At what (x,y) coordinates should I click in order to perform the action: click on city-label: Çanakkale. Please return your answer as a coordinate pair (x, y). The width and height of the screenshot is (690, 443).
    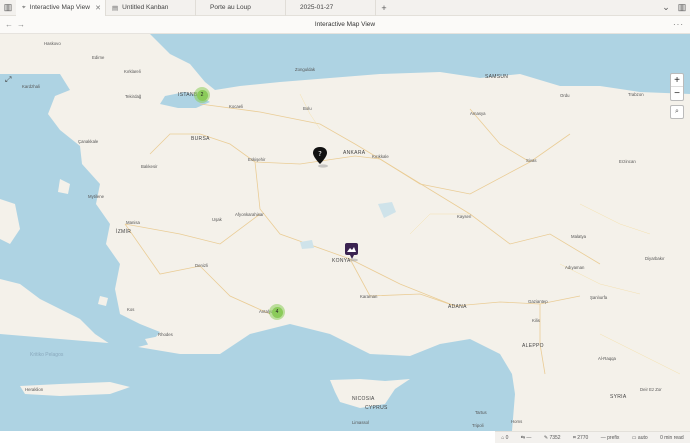
    Looking at the image, I should click on (88, 141).